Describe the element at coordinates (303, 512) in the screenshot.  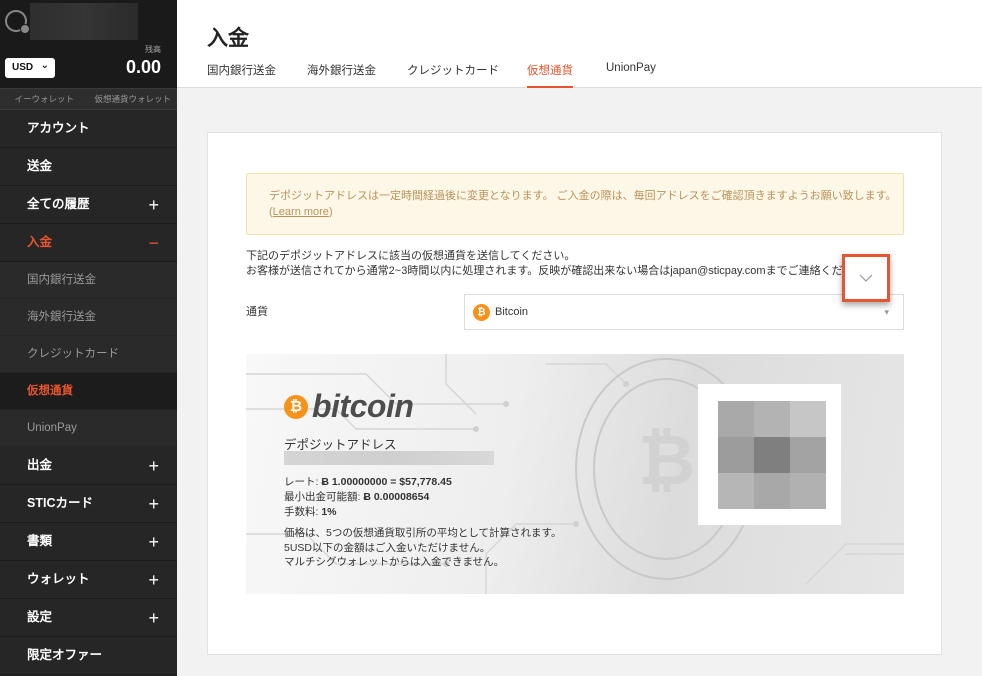
I see `fee-label: 手数料:` at that location.